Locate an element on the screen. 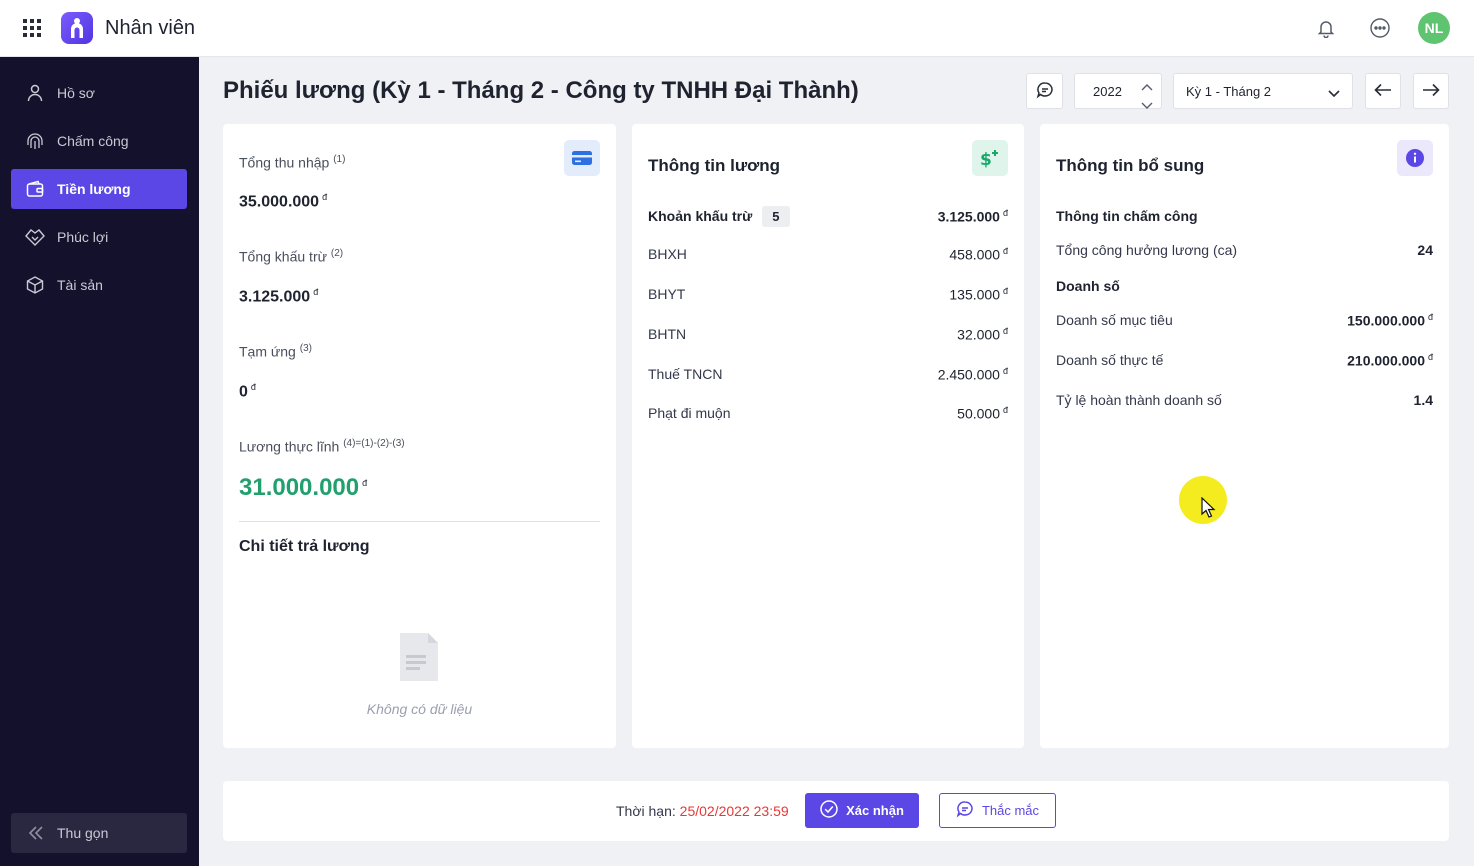 This screenshot has width=1474, height=866. sidebar-item-attendance: Chấm công is located at coordinates (99, 141).